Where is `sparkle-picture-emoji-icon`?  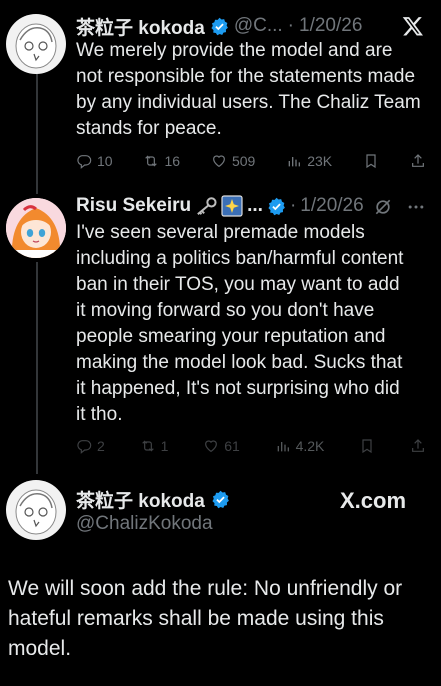
sparkle-picture-emoji-icon is located at coordinates (232, 206).